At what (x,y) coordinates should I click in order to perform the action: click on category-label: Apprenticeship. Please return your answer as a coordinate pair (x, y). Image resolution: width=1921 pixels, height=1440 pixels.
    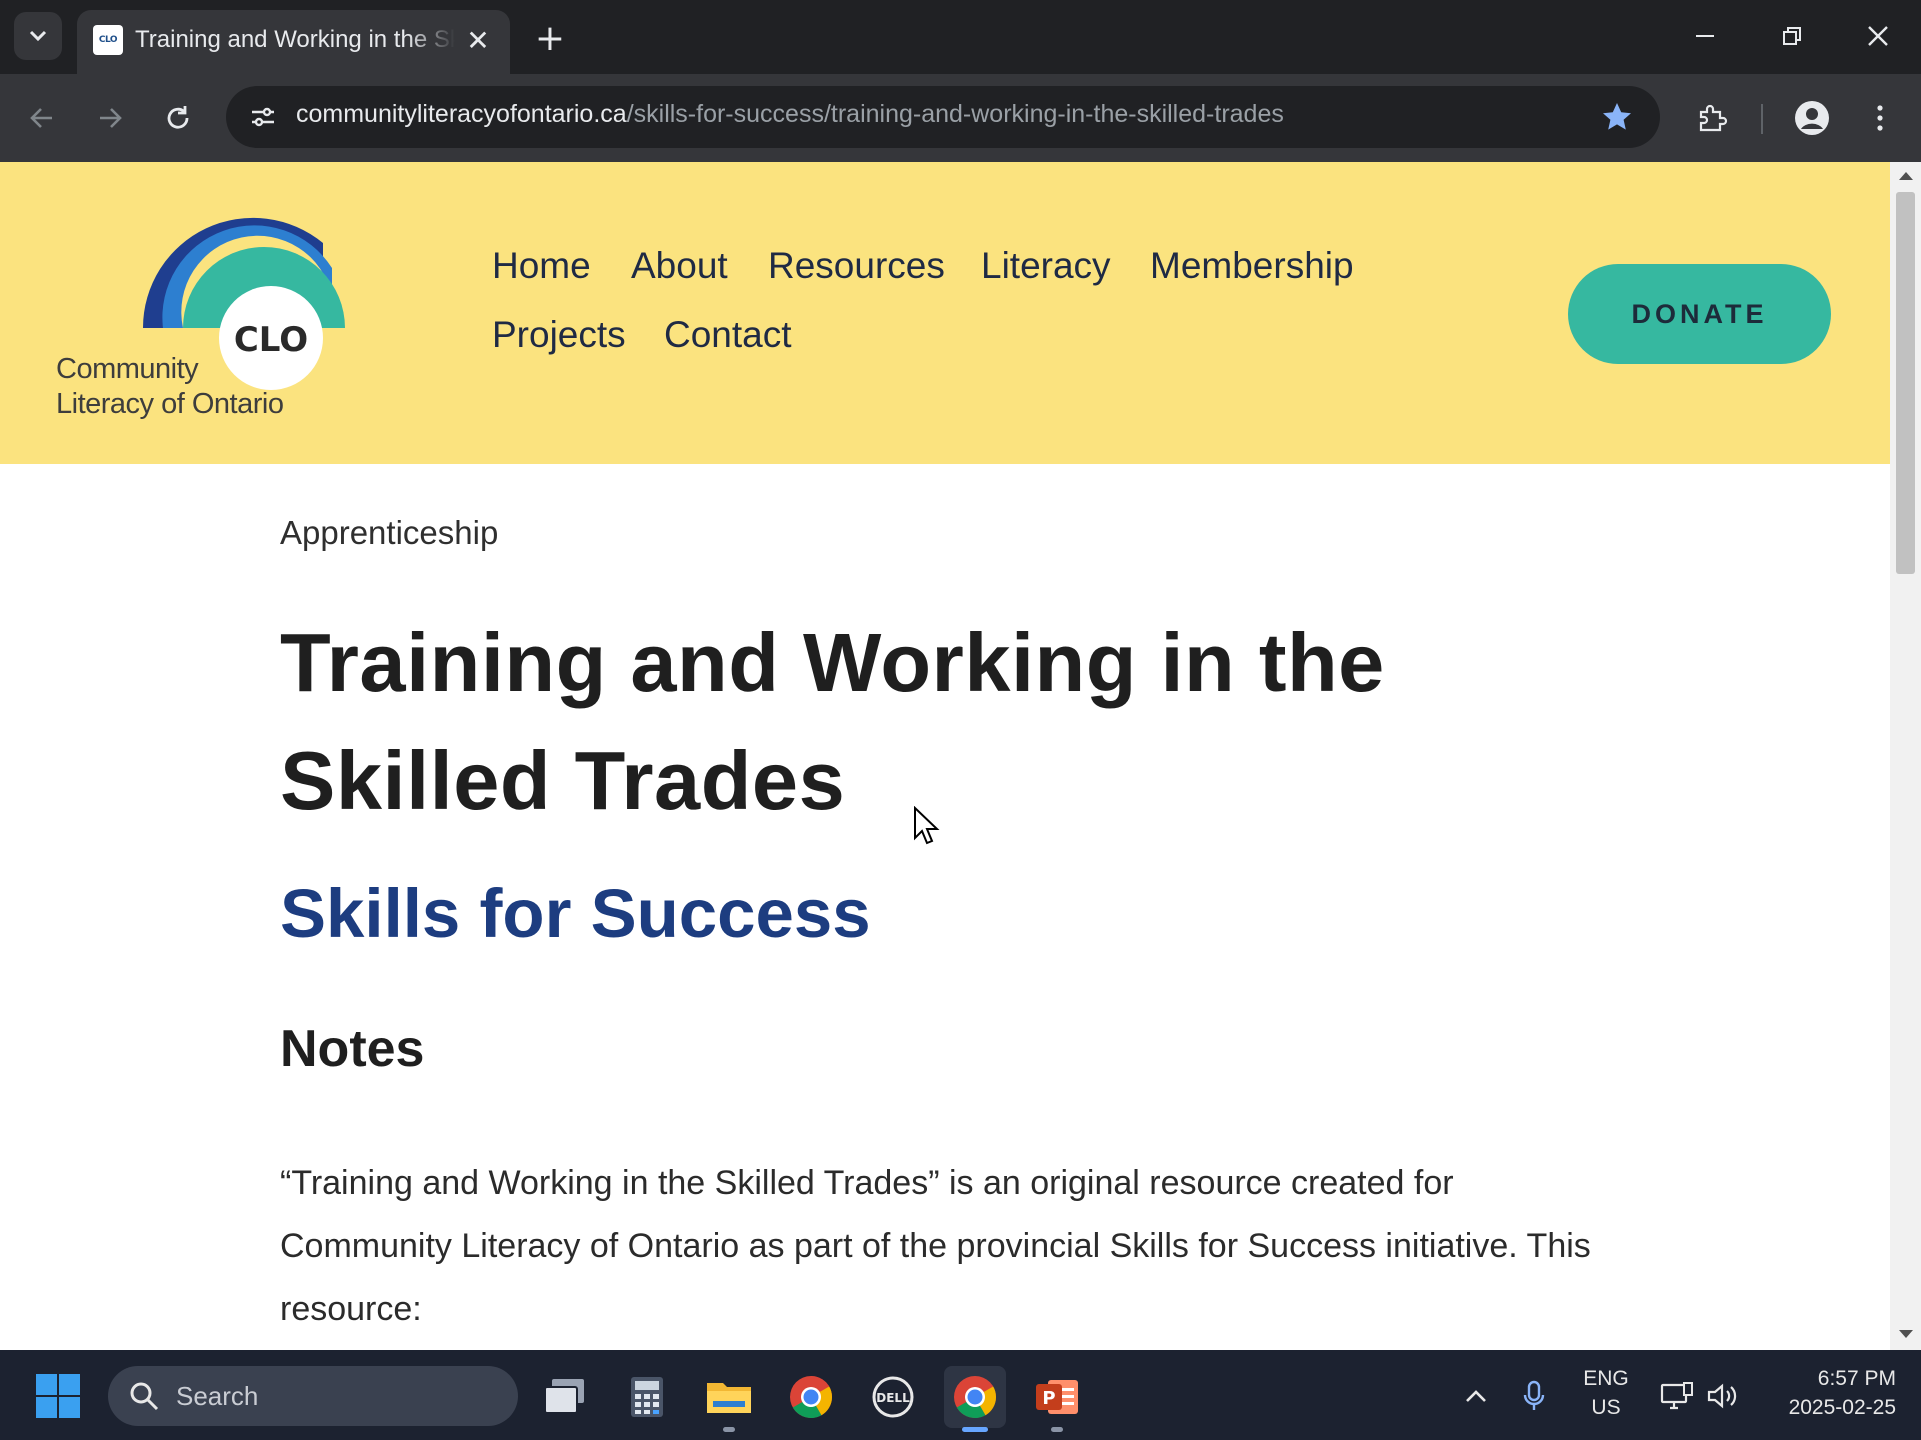
    Looking at the image, I should click on (389, 533).